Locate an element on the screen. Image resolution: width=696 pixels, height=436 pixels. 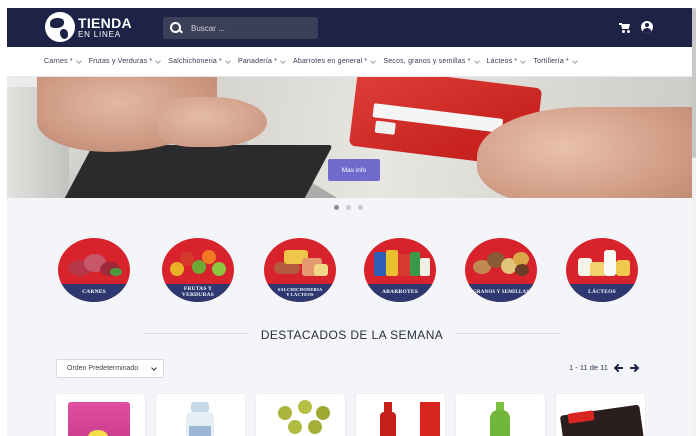
nav-item-carnes: Carnes * is located at coordinates (63, 61).